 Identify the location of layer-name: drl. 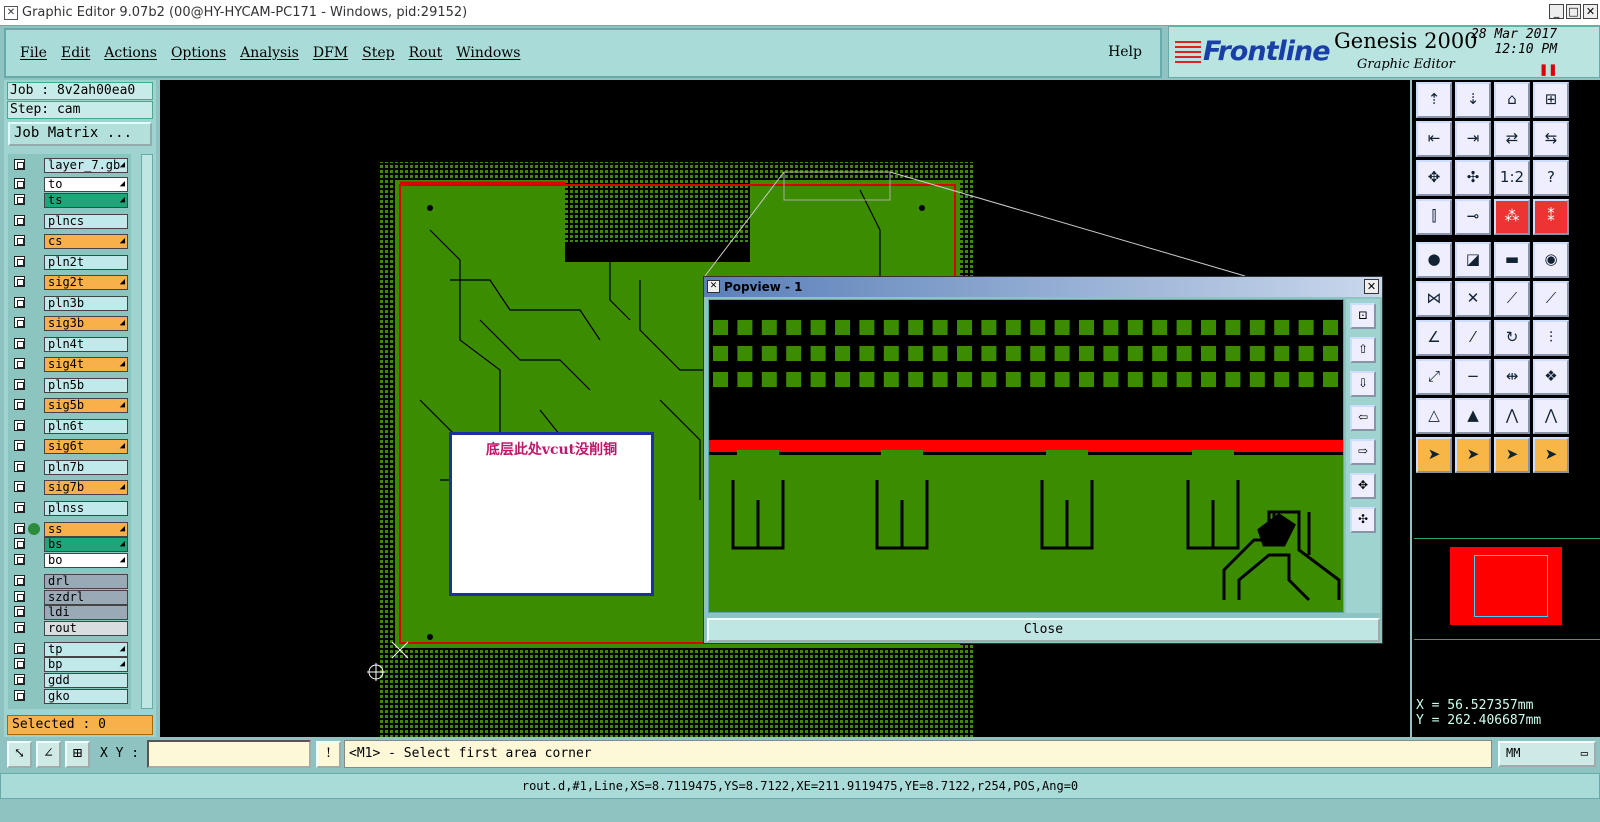
(86, 581).